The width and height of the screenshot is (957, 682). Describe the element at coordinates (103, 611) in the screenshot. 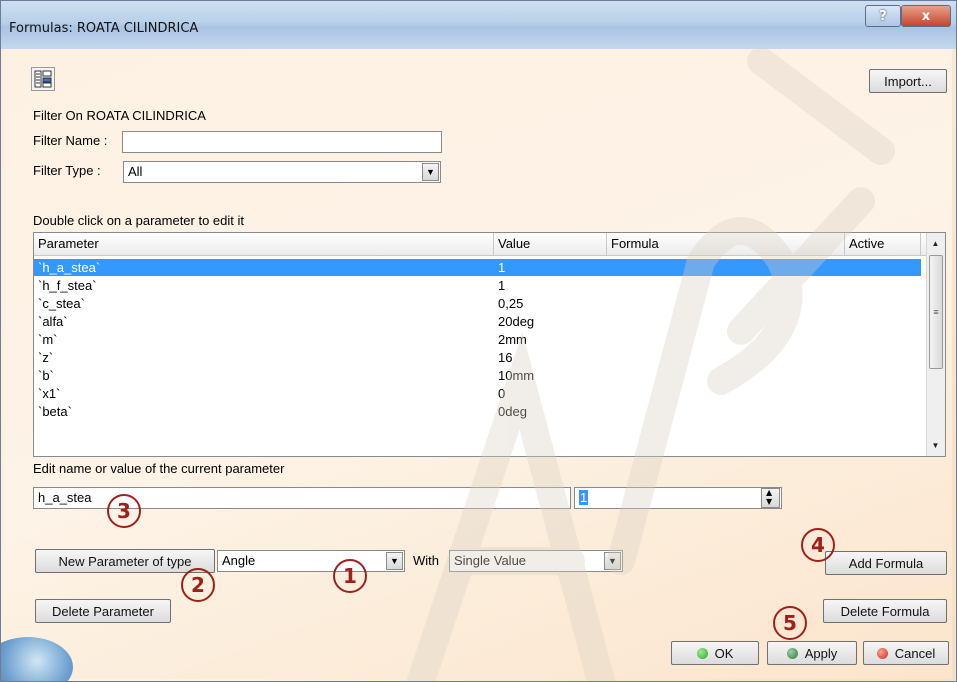

I see `delete-parameter-button: Delete Parameter` at that location.